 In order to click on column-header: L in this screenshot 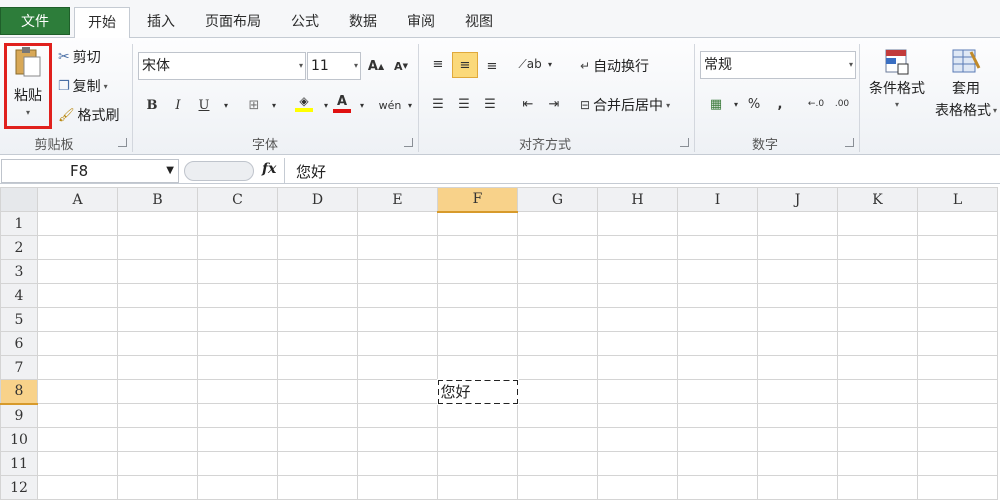, I will do `click(957, 199)`.